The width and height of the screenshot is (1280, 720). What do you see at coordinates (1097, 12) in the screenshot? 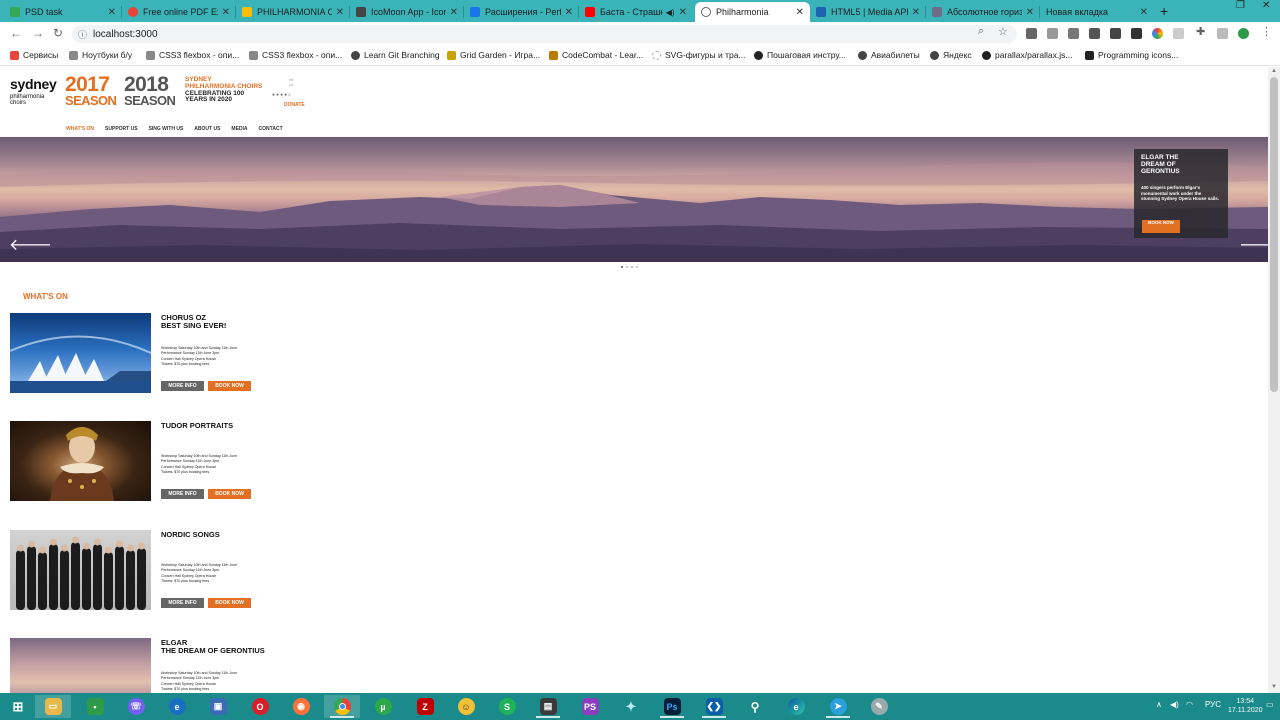
I see `browser-tab: Новая вкладка ✕` at bounding box center [1097, 12].